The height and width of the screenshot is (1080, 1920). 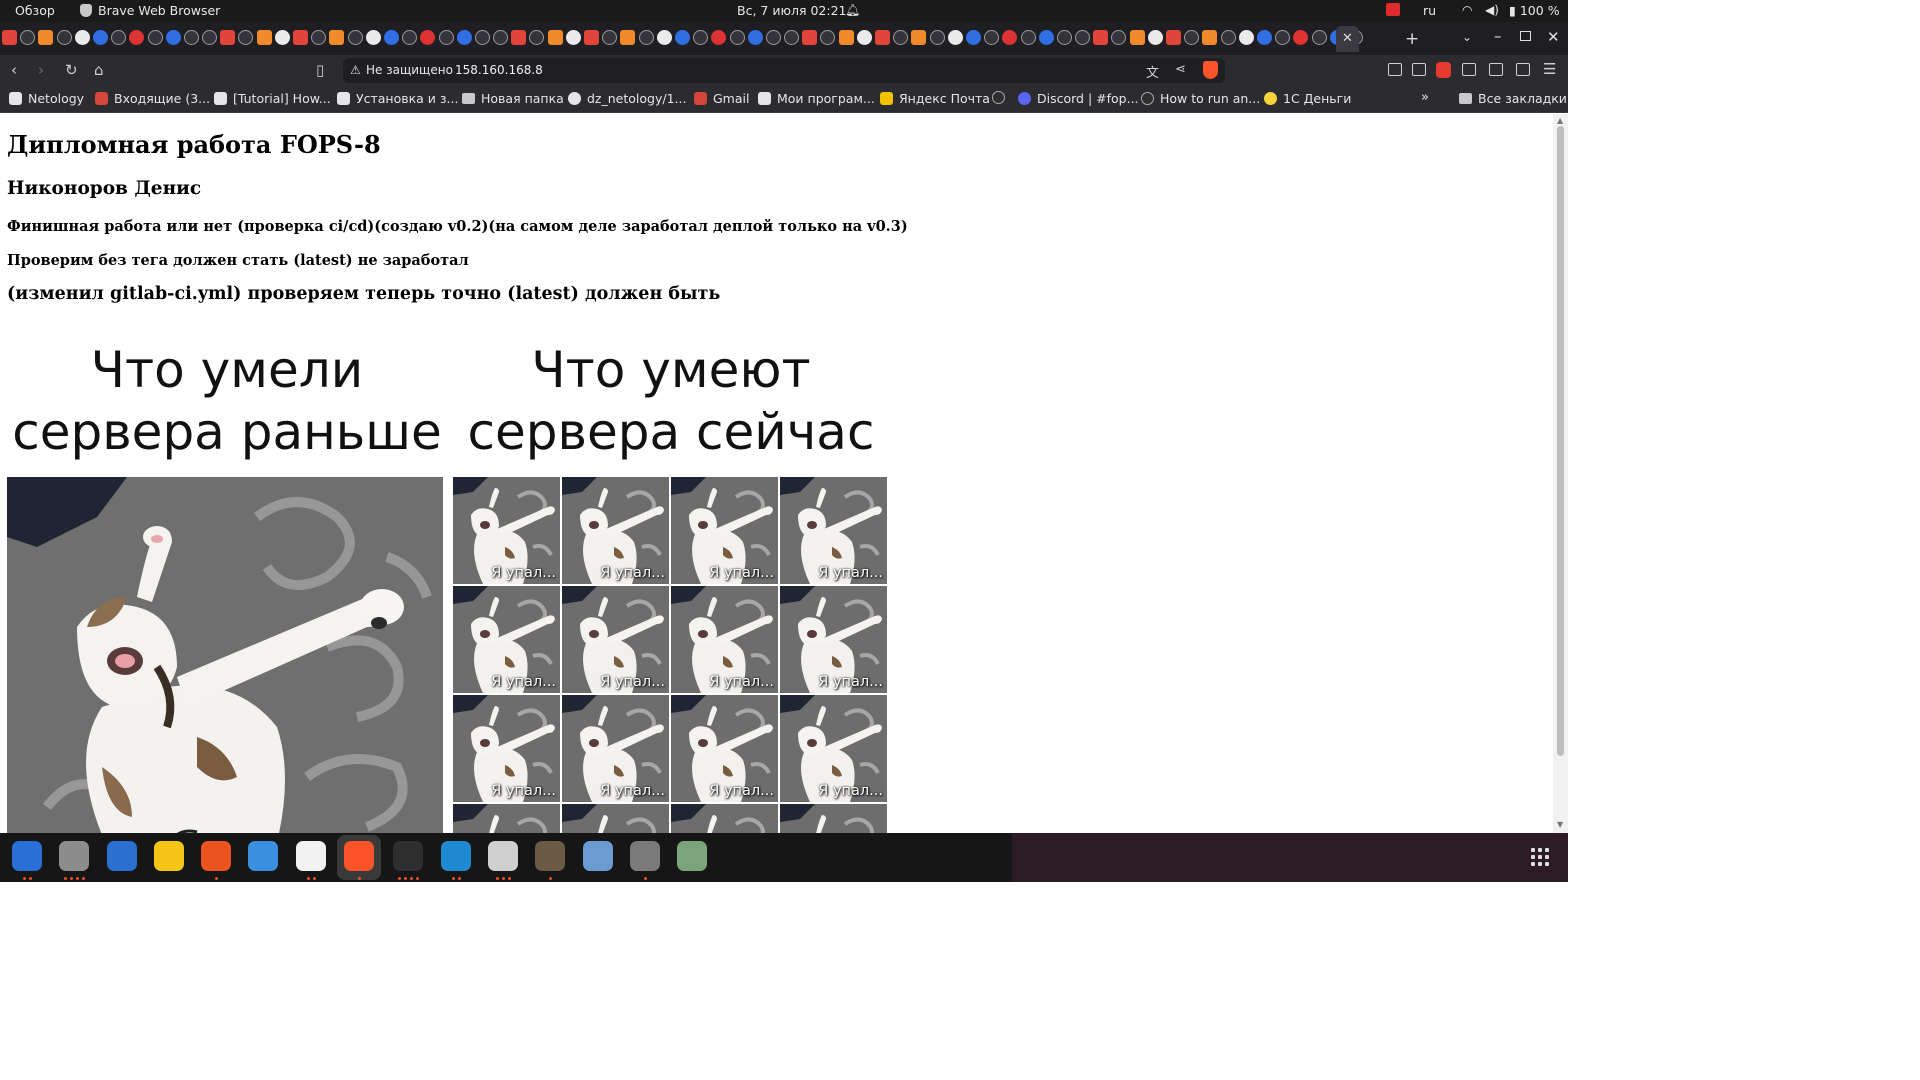 I want to click on forward-arrow-icon: ›, so click(x=41, y=70).